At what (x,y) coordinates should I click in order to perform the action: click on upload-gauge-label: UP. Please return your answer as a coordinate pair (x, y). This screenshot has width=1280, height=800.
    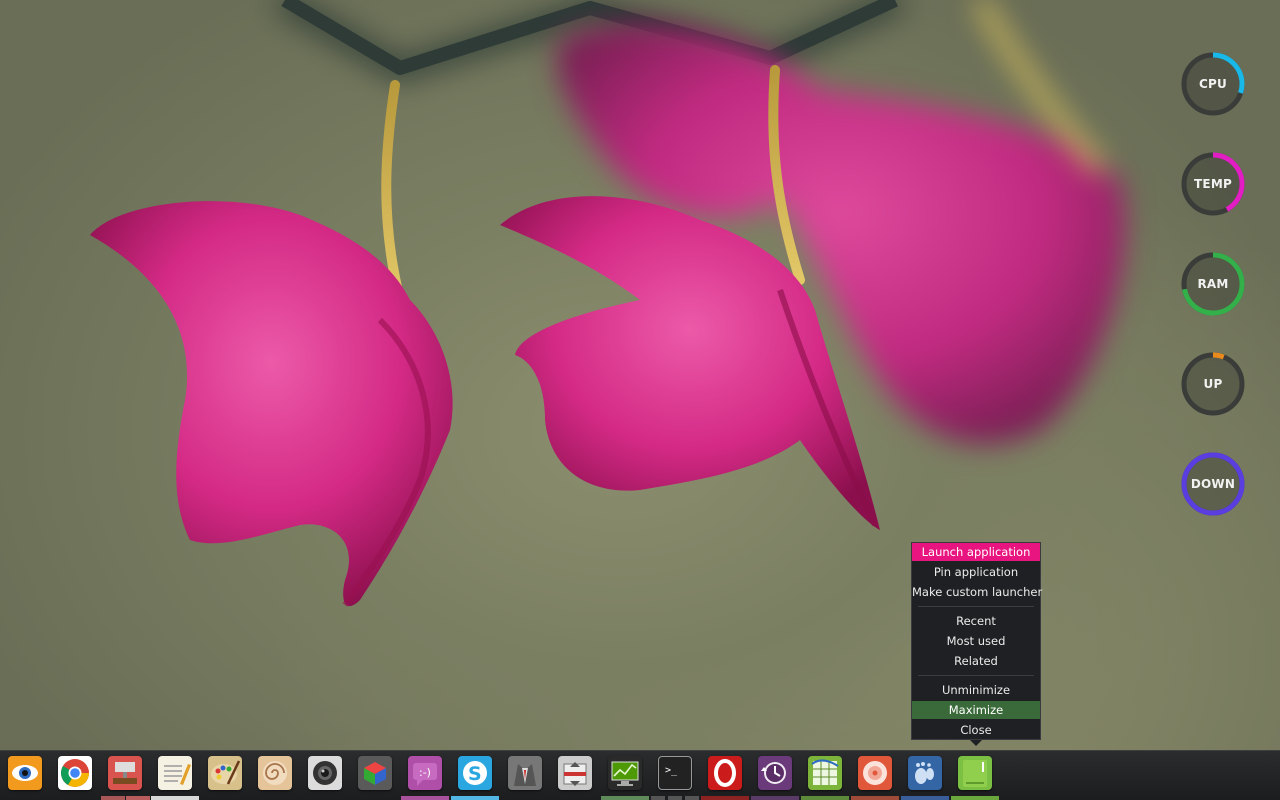
    Looking at the image, I should click on (1213, 384).